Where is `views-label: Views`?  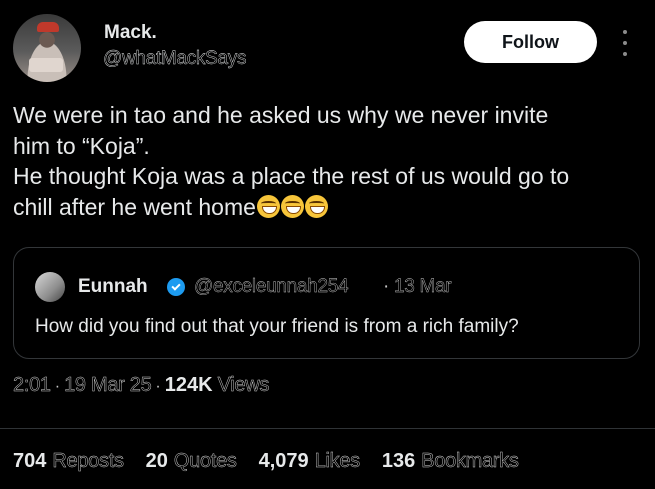 views-label: Views is located at coordinates (243, 385).